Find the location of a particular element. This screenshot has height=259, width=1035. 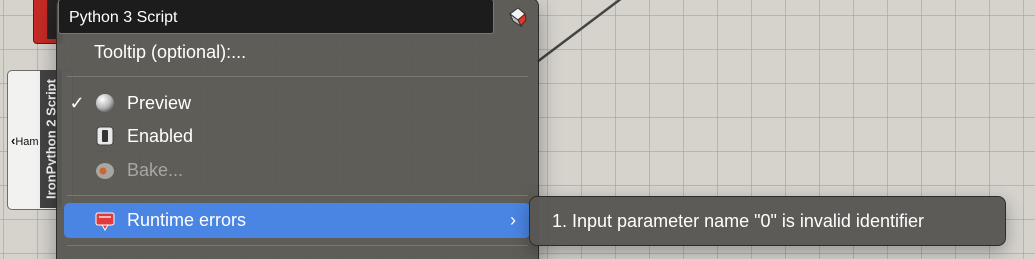

menu-item-label: Runtime errors is located at coordinates (187, 220).